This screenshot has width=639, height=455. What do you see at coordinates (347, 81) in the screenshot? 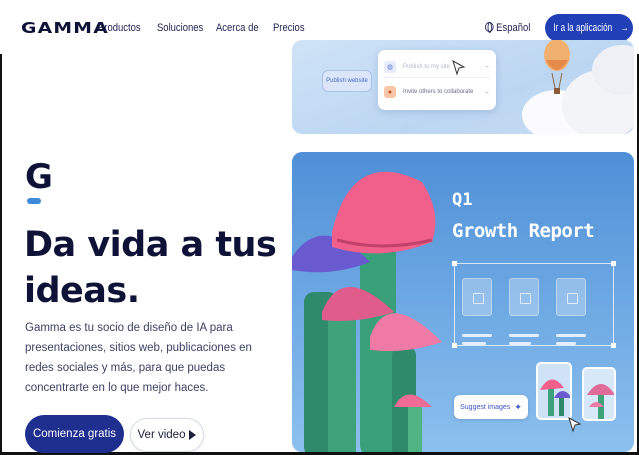
I see `publish-website-button: Publish website` at bounding box center [347, 81].